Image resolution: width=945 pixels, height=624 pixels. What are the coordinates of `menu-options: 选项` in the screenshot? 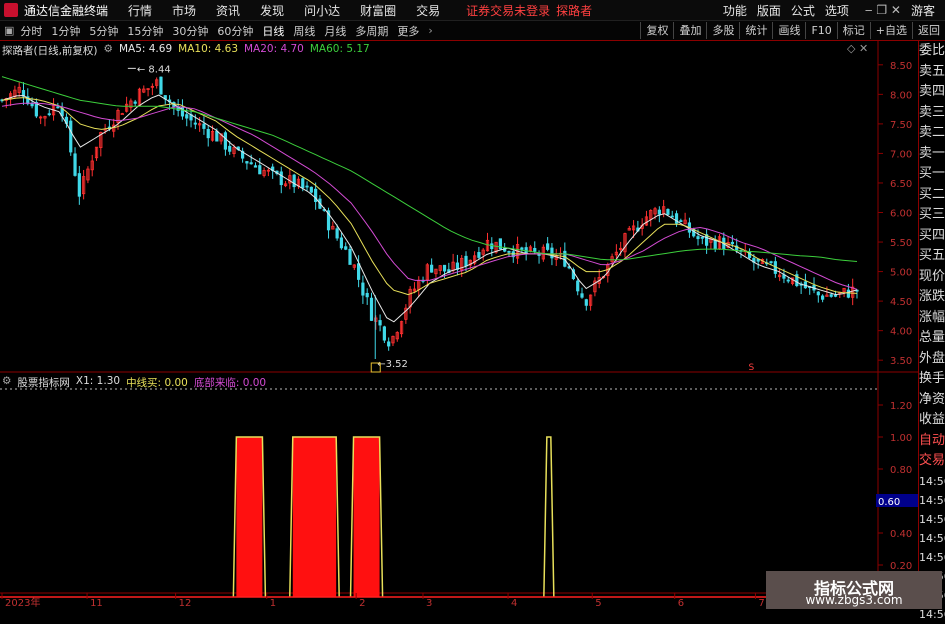 It's located at (837, 10).